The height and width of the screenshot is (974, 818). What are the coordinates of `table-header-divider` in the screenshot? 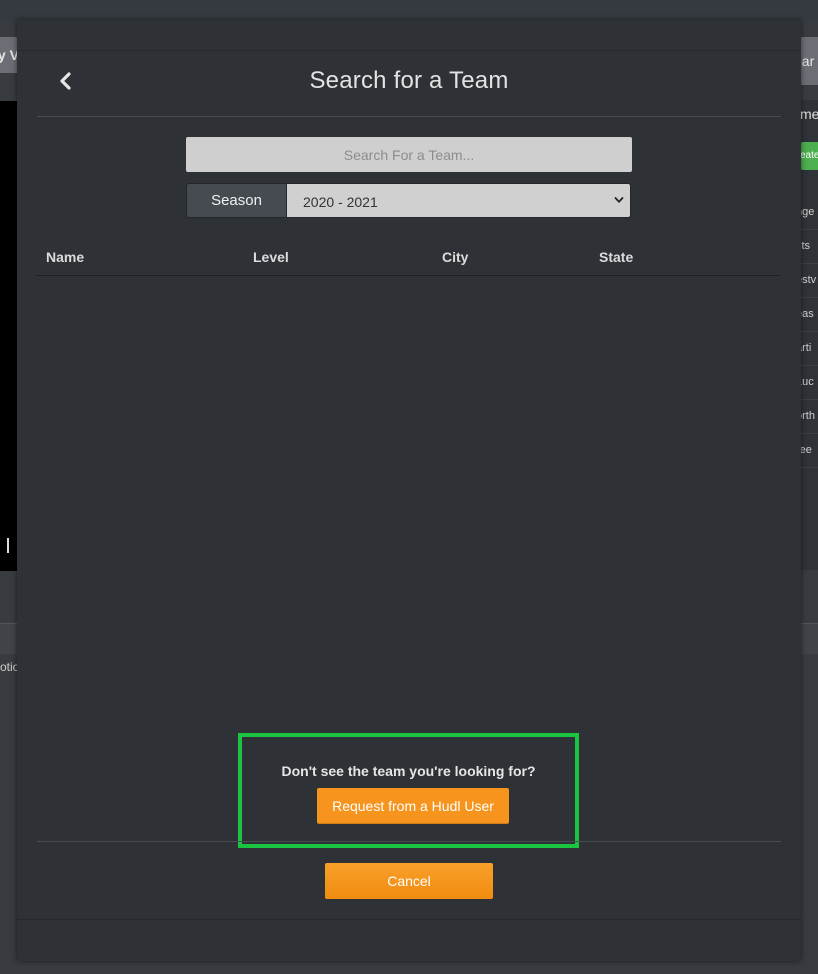 It's located at (408, 275).